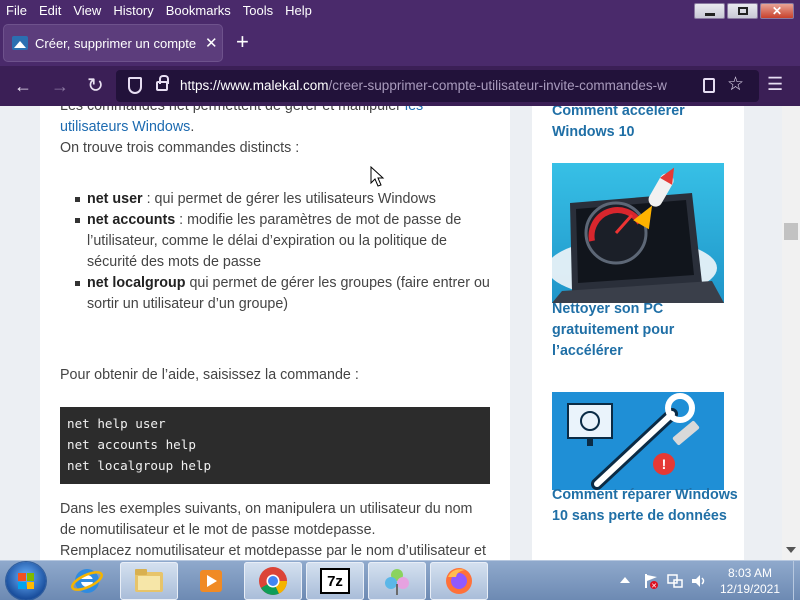  Describe the element at coordinates (791, 333) in the screenshot. I see `page-scrollbar` at that location.